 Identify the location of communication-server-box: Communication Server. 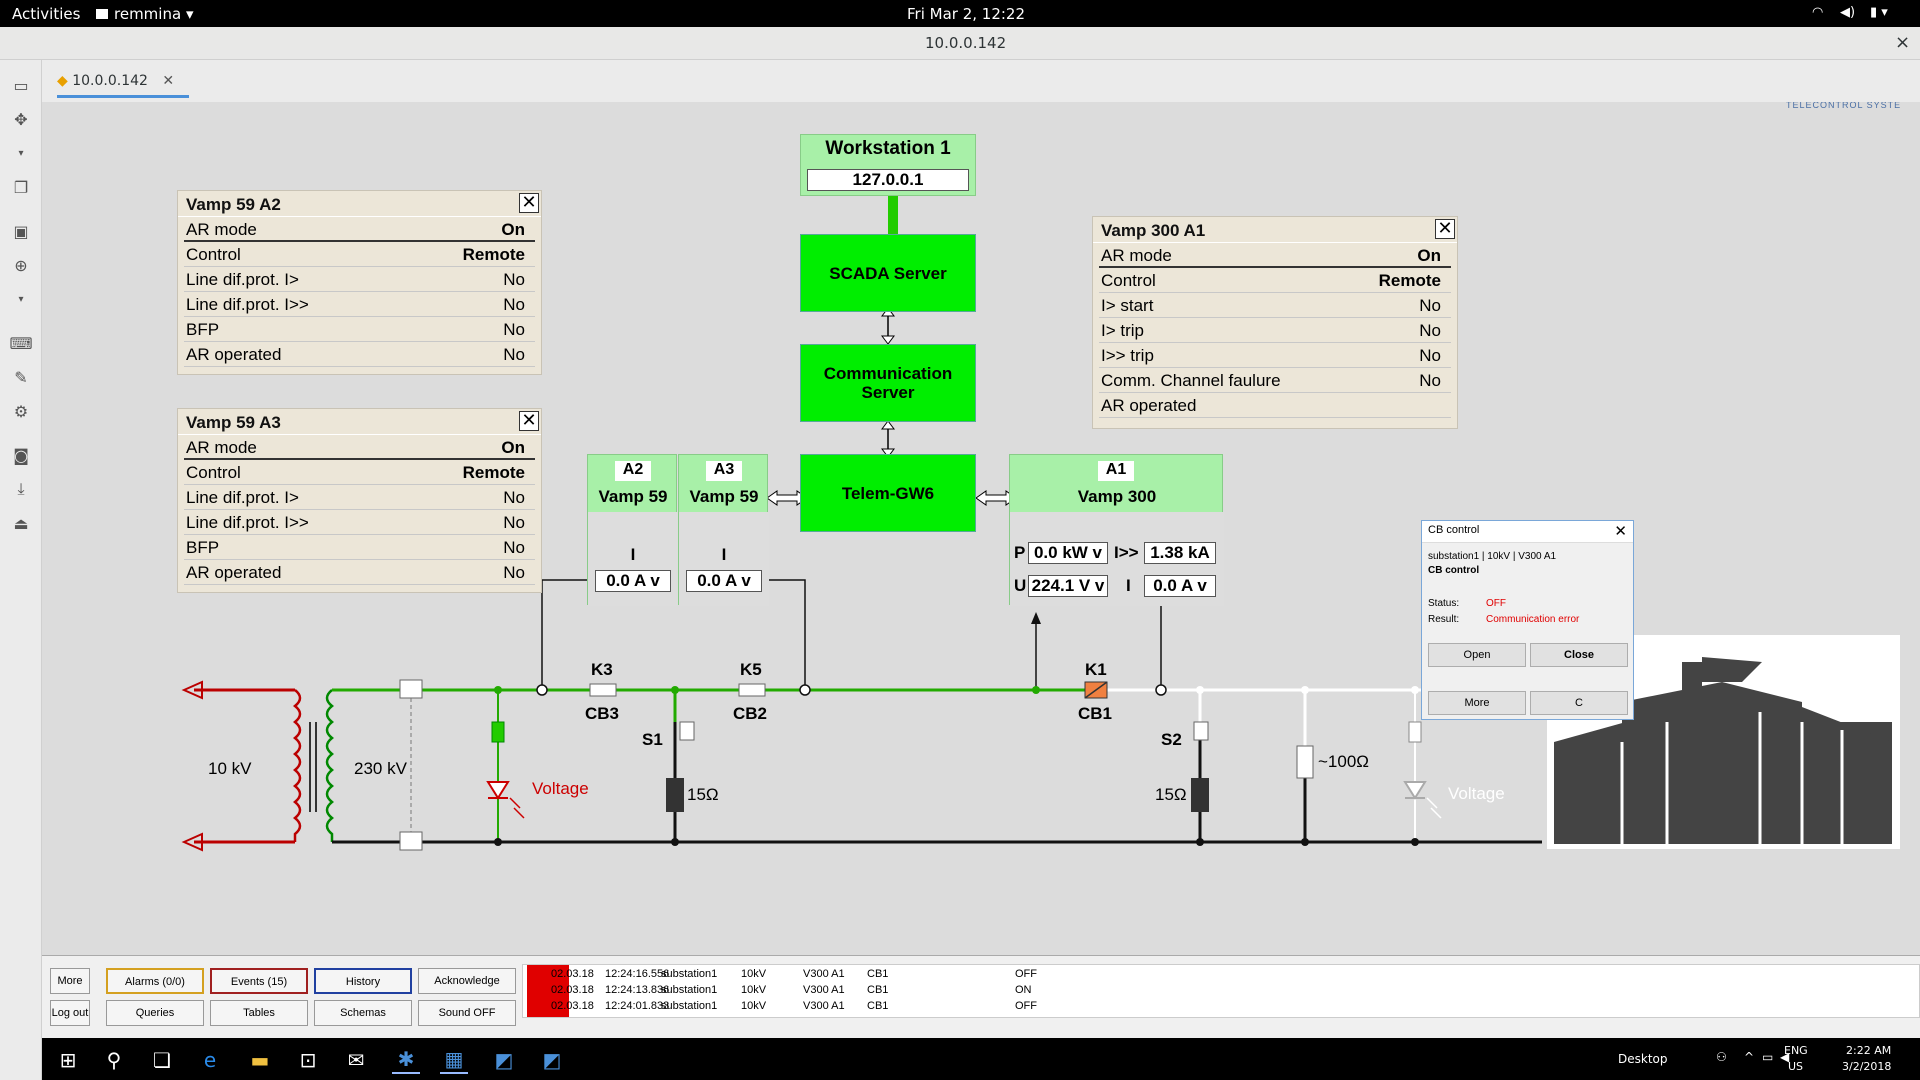
(888, 383).